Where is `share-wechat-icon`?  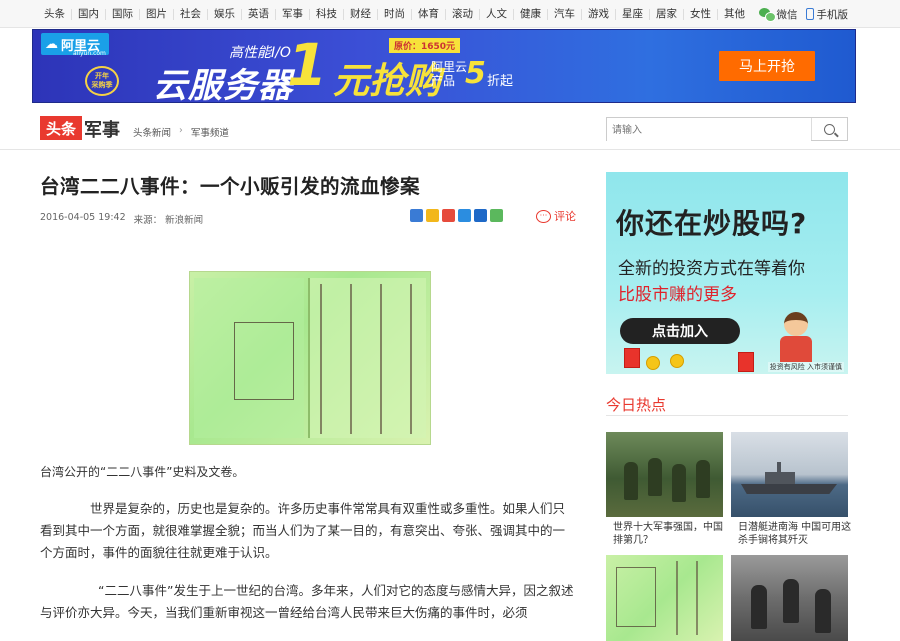 share-wechat-icon is located at coordinates (496, 215).